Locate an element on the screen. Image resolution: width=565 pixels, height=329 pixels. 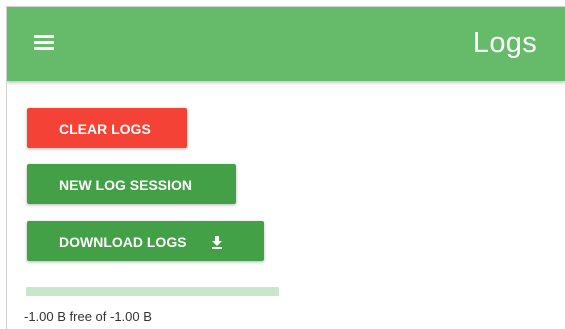
page-title: Logs is located at coordinates (504, 43).